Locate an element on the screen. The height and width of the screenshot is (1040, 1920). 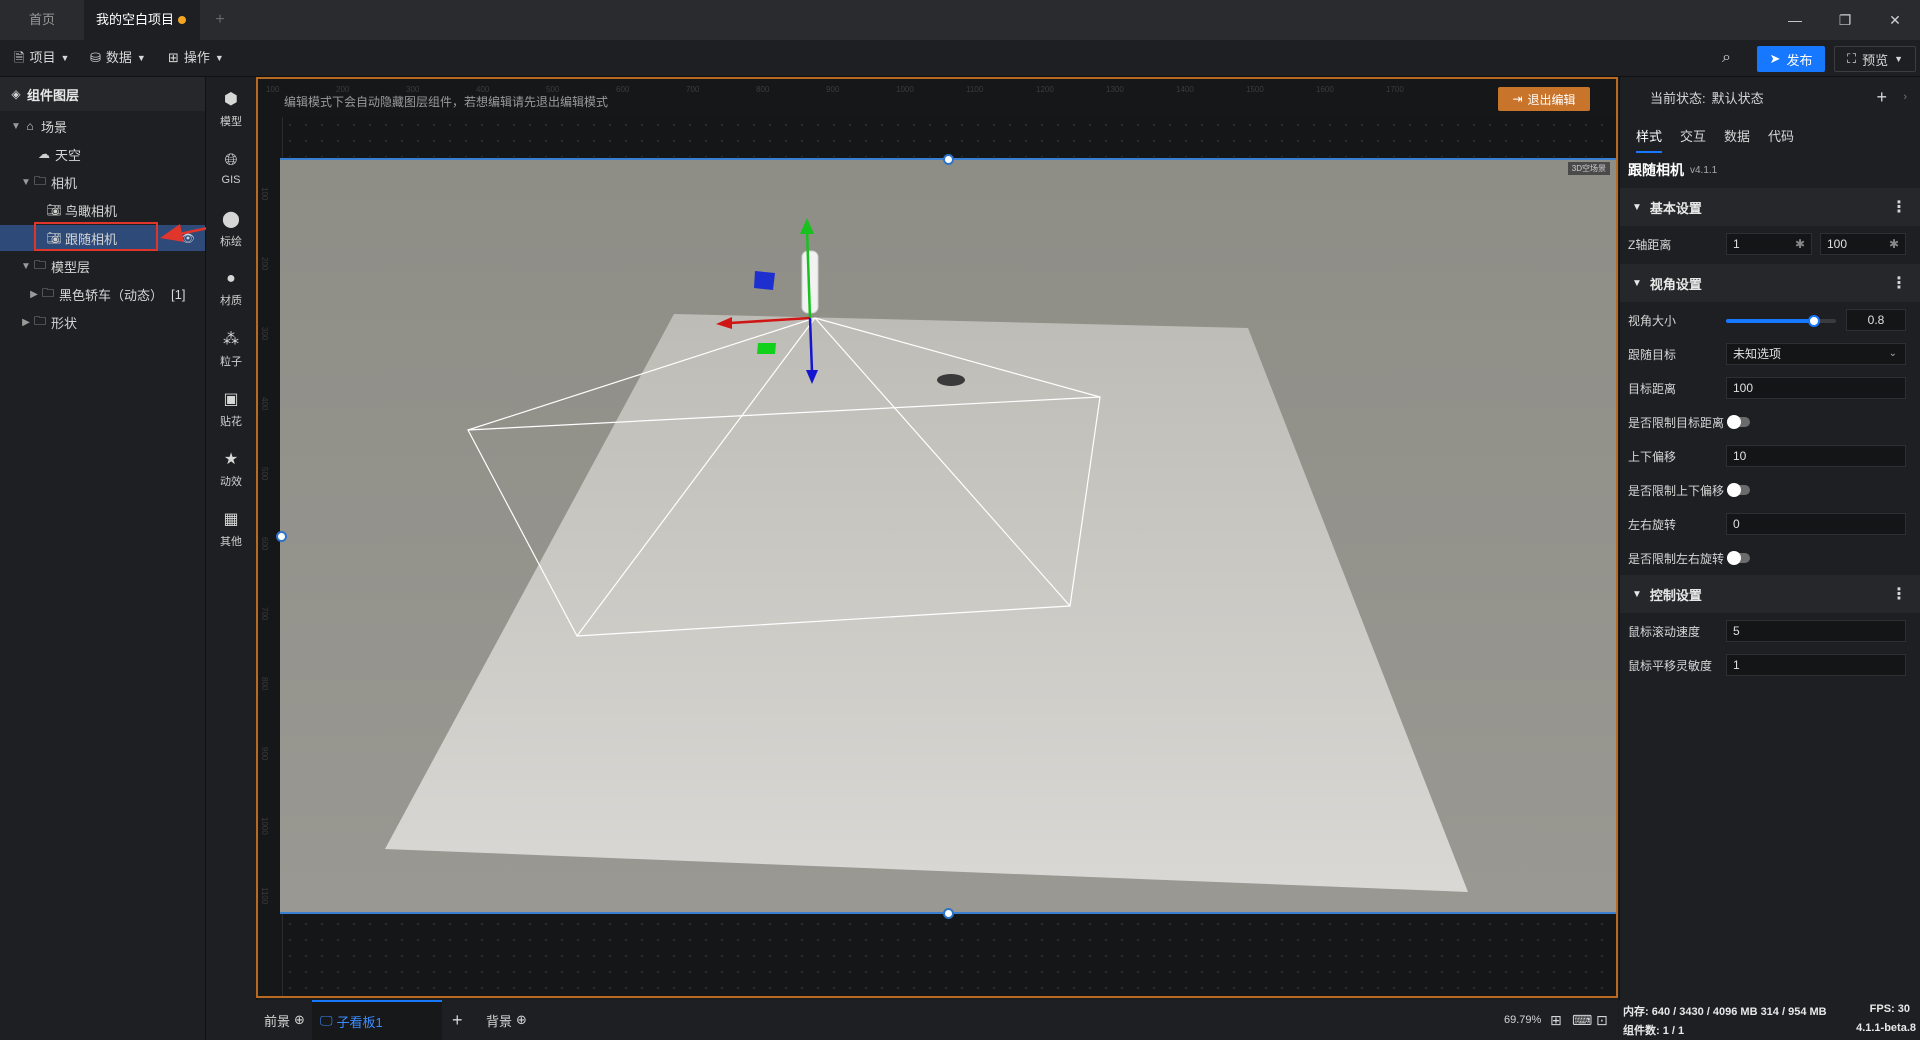
z-max-input: 100 ✱ is located at coordinates (1863, 244).